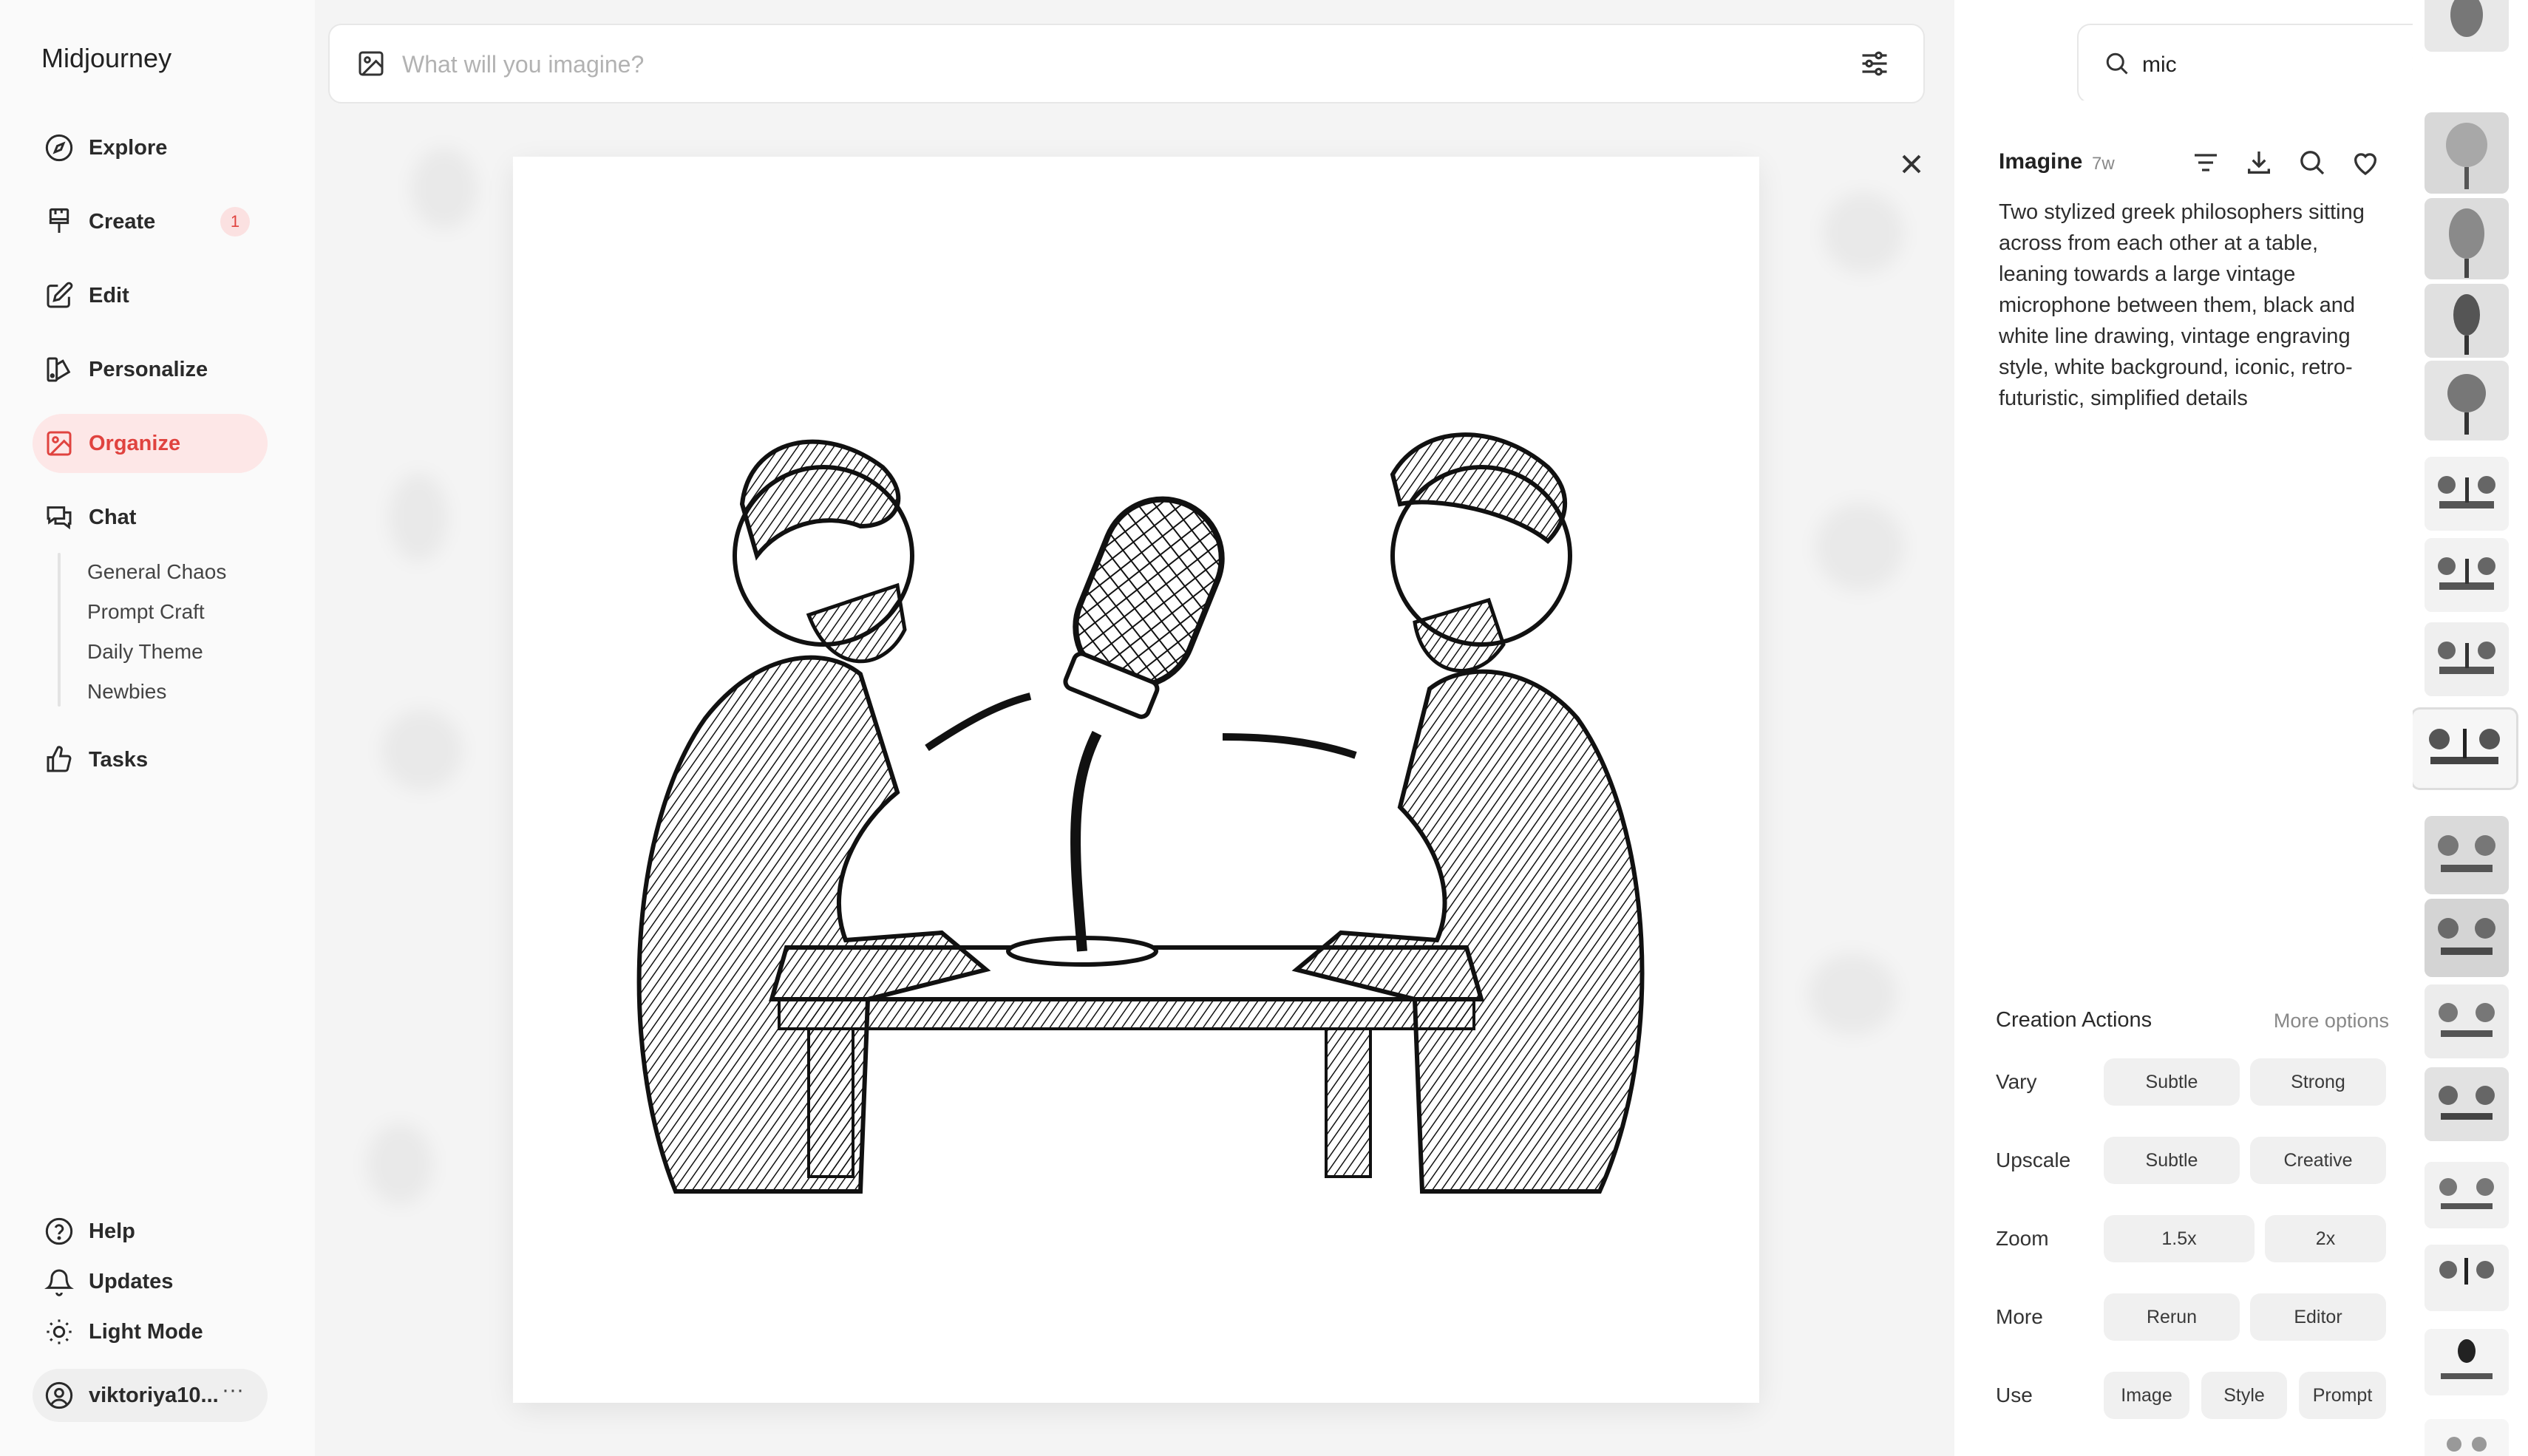  I want to click on detail-title: Imagine, so click(2041, 161).